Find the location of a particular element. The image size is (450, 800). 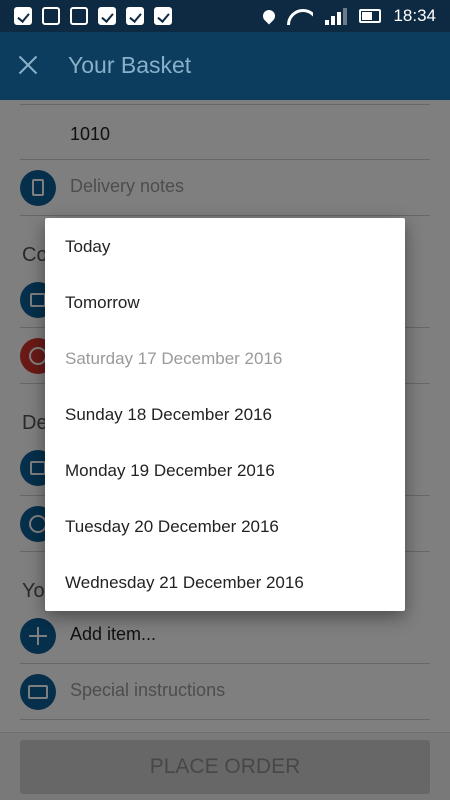

system-status: 18:34 is located at coordinates (348, 16).